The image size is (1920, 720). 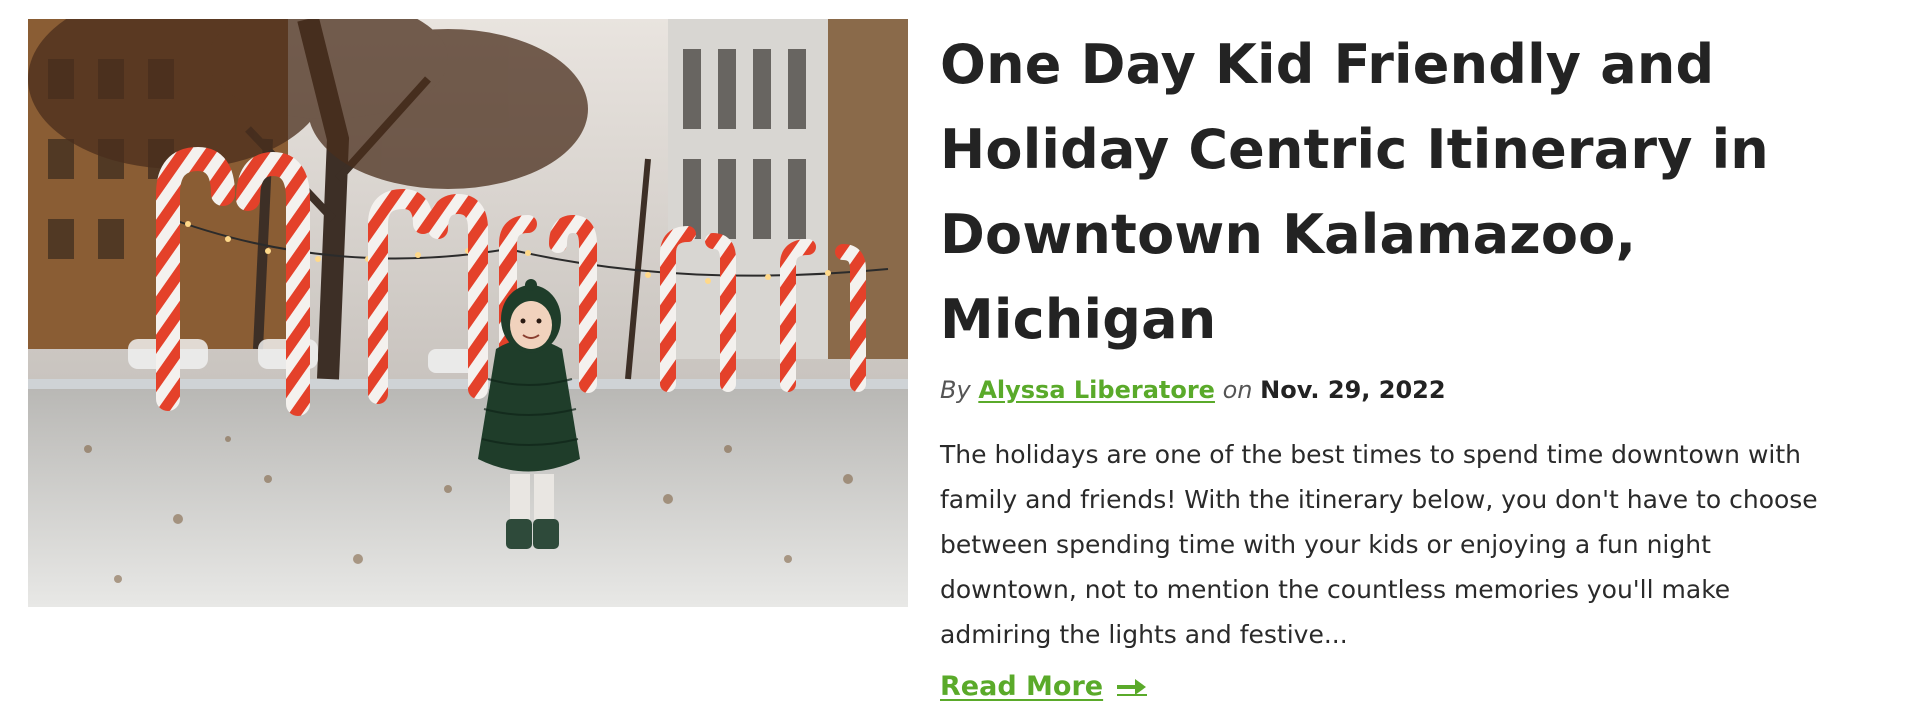 I want to click on author-link: Alyssa Liberatore, so click(x=1096, y=390).